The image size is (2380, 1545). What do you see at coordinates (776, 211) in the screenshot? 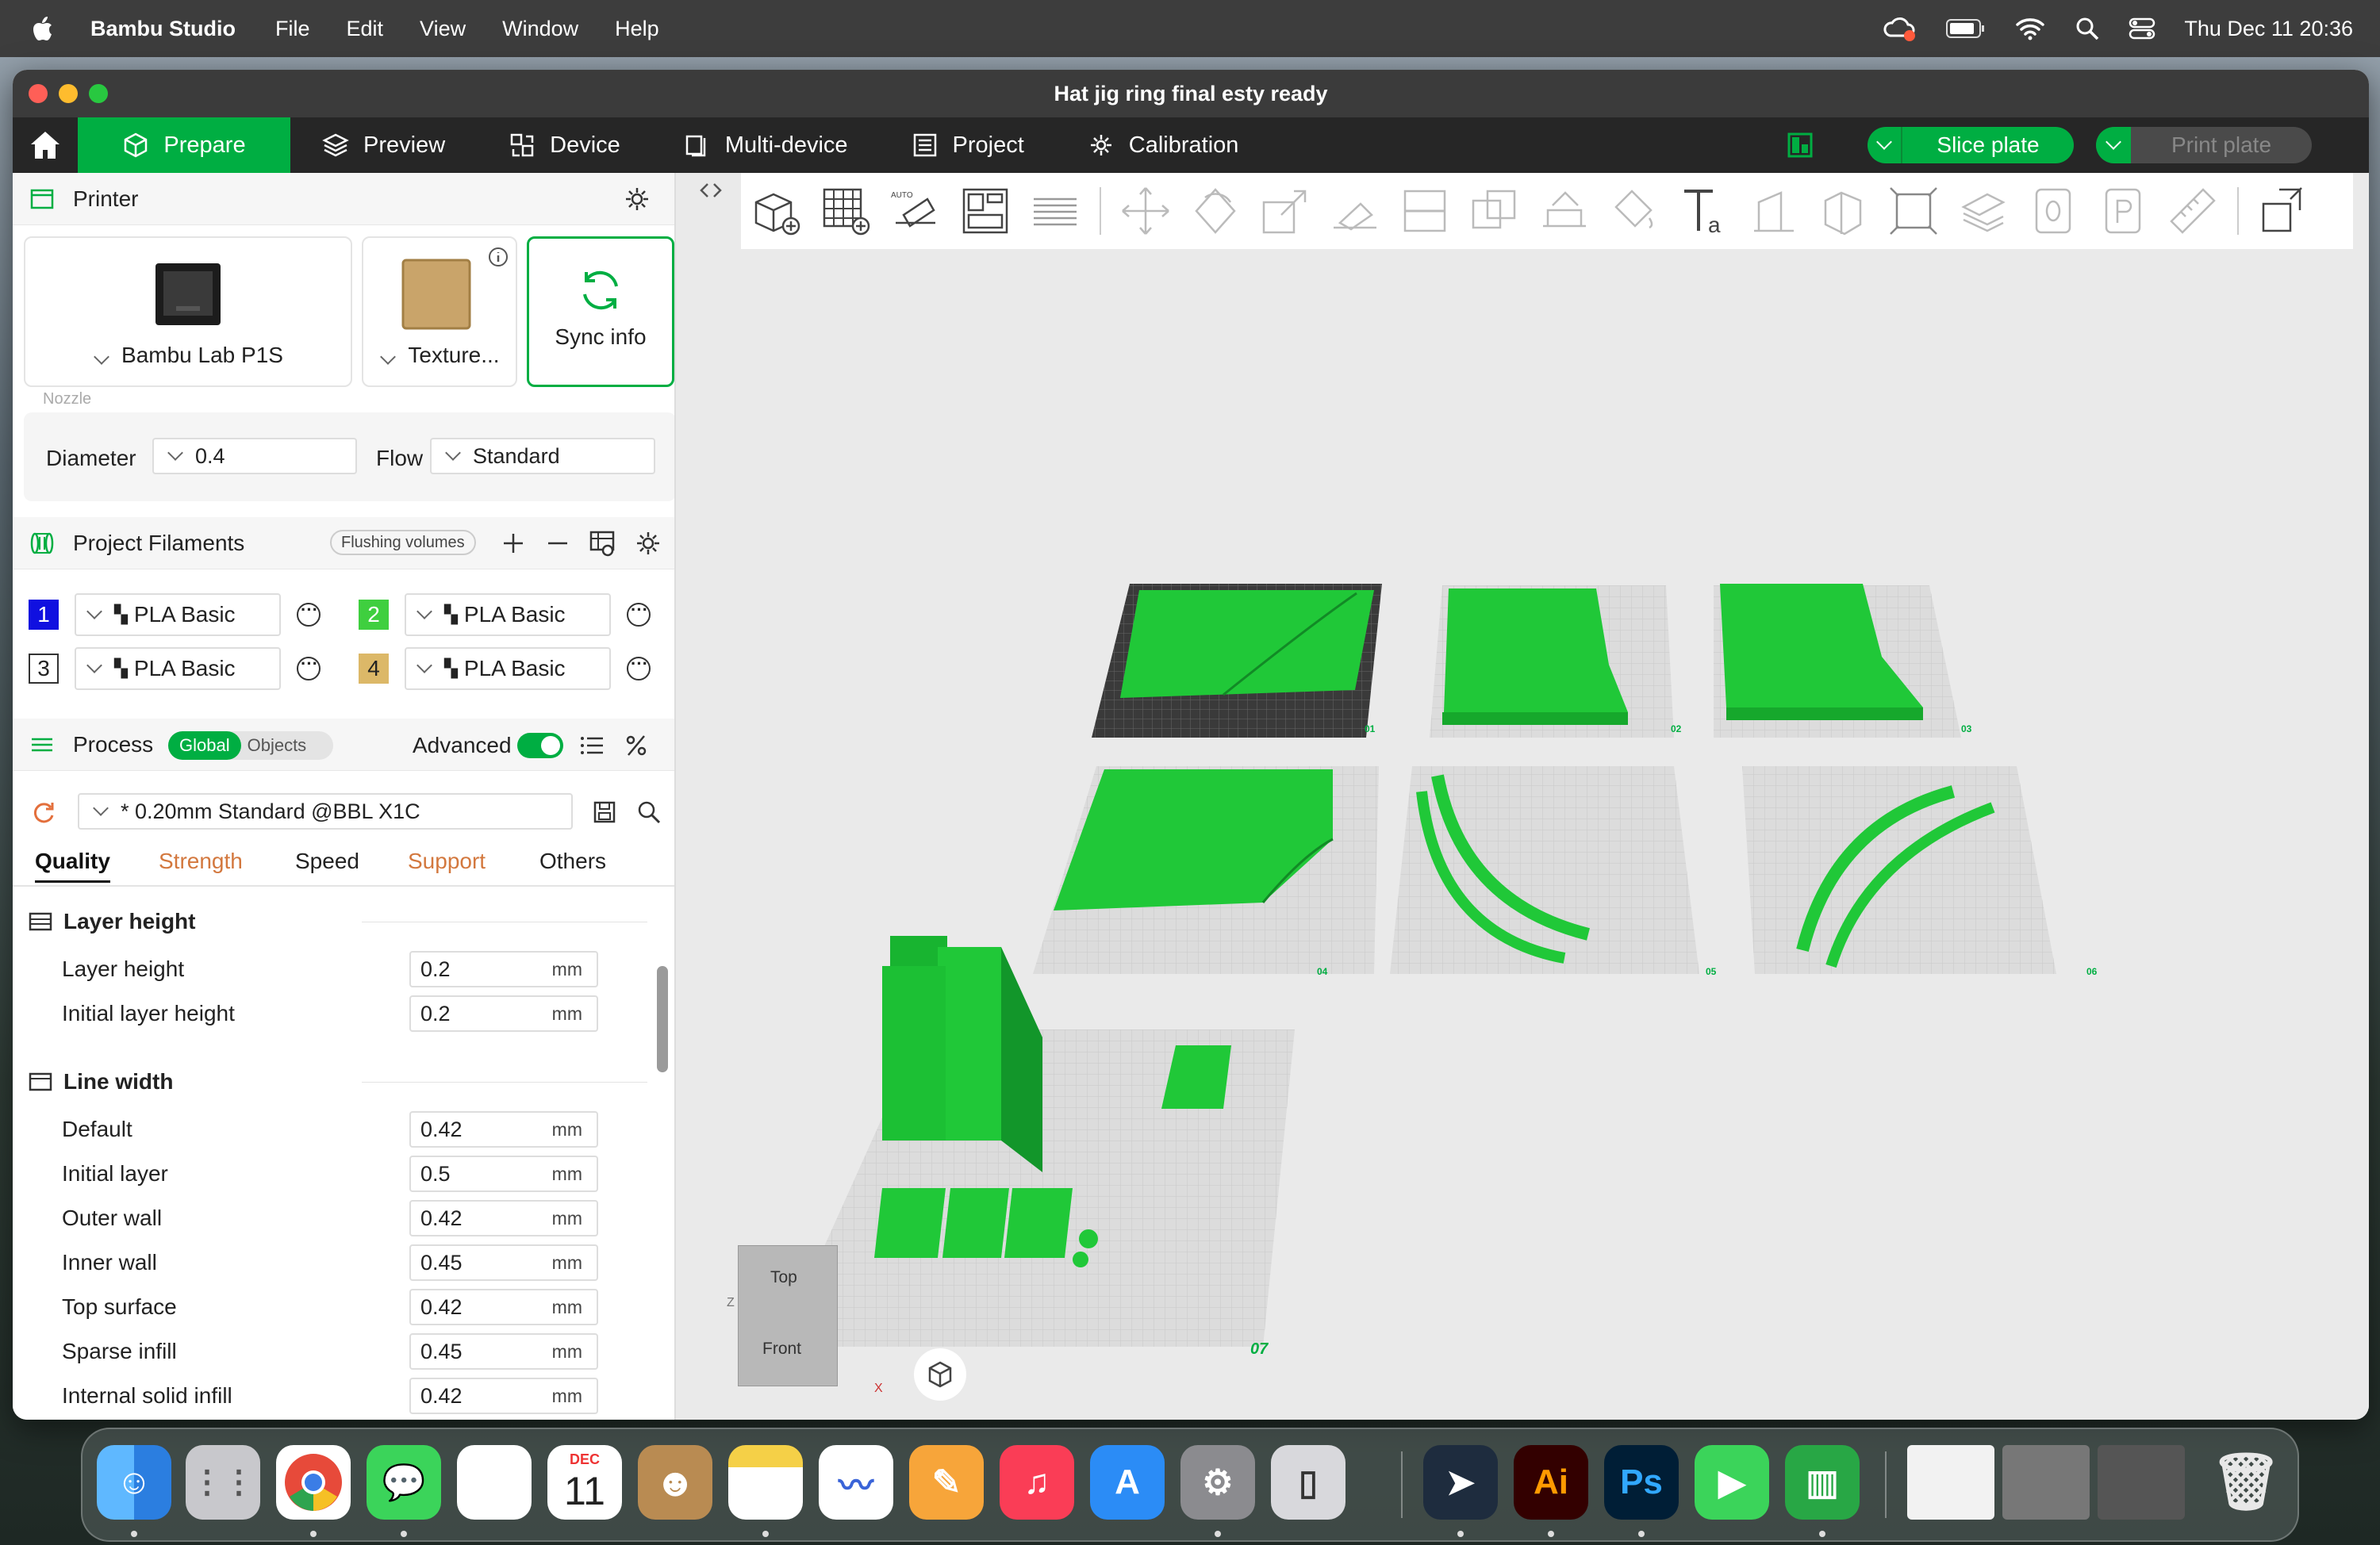
I see `add-object-button` at bounding box center [776, 211].